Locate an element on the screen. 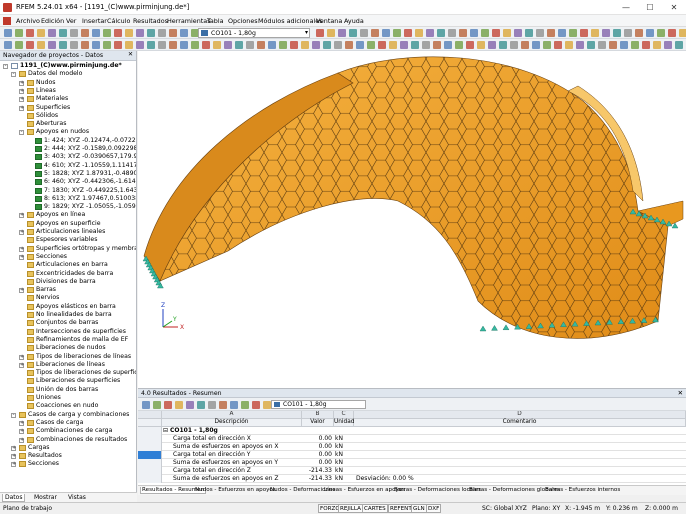  status-toggle-refent: REFENT is located at coordinates (401, 508).